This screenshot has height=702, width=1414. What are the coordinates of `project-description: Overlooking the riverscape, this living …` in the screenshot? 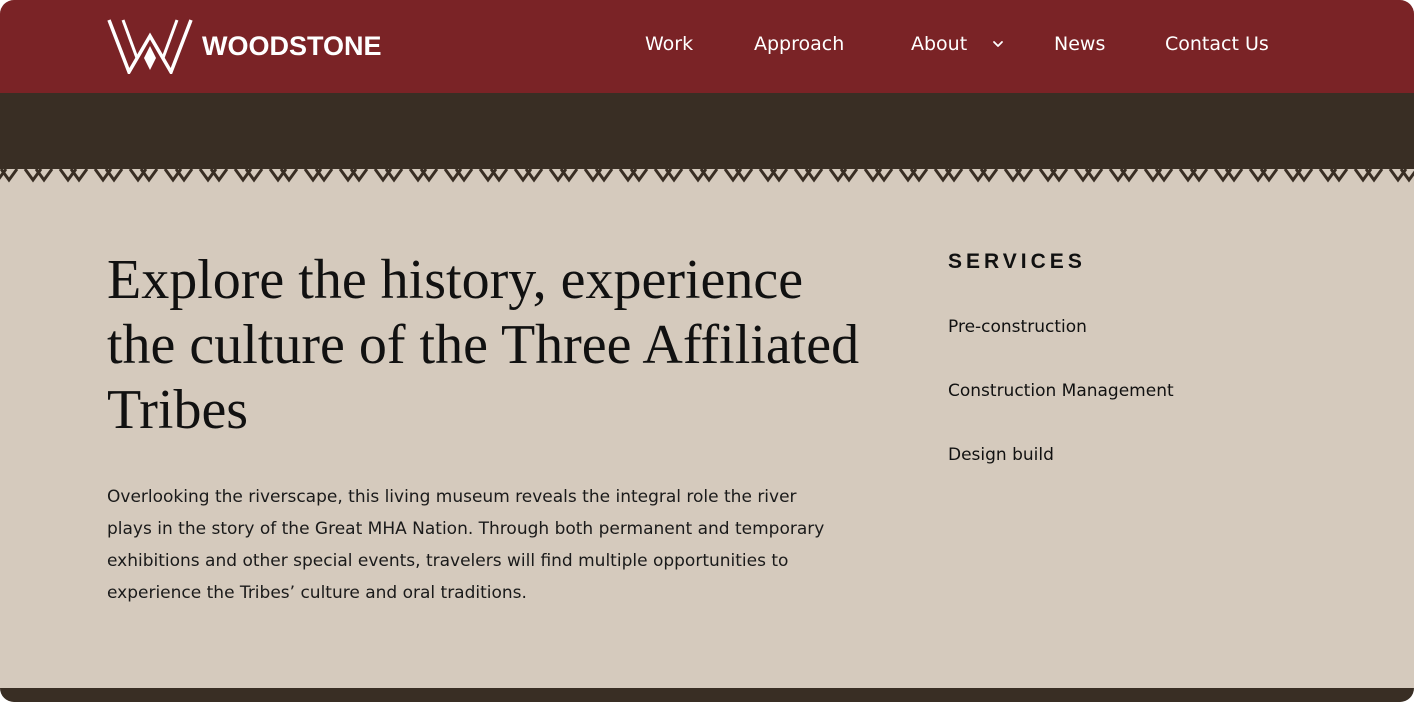 It's located at (466, 545).